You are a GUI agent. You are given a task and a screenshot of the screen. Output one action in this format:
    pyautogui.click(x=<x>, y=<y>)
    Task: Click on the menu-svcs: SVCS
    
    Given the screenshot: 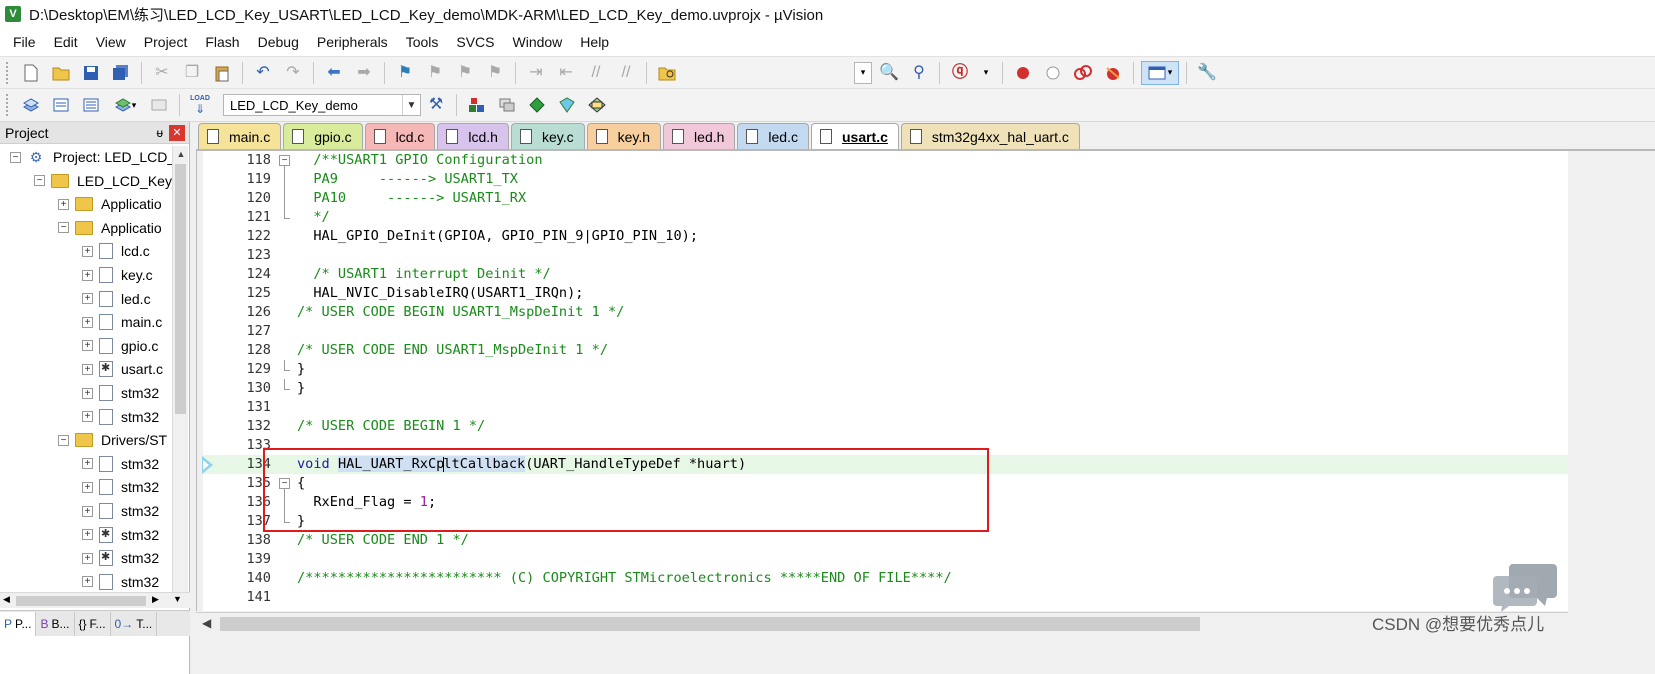 What is the action you would take?
    pyautogui.click(x=475, y=42)
    